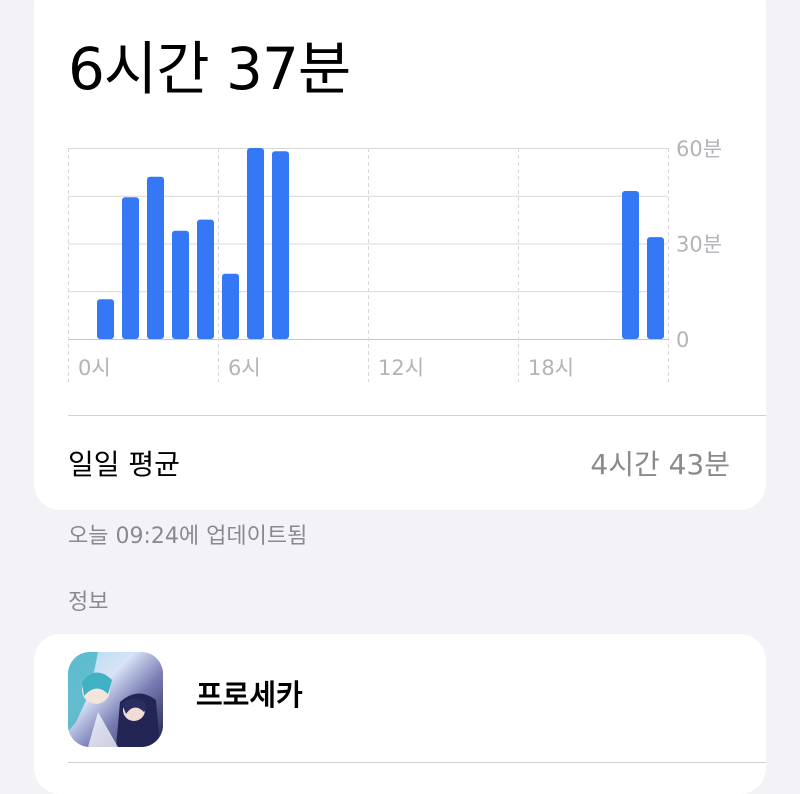  Describe the element at coordinates (417, 762) in the screenshot. I see `row-divider` at that location.